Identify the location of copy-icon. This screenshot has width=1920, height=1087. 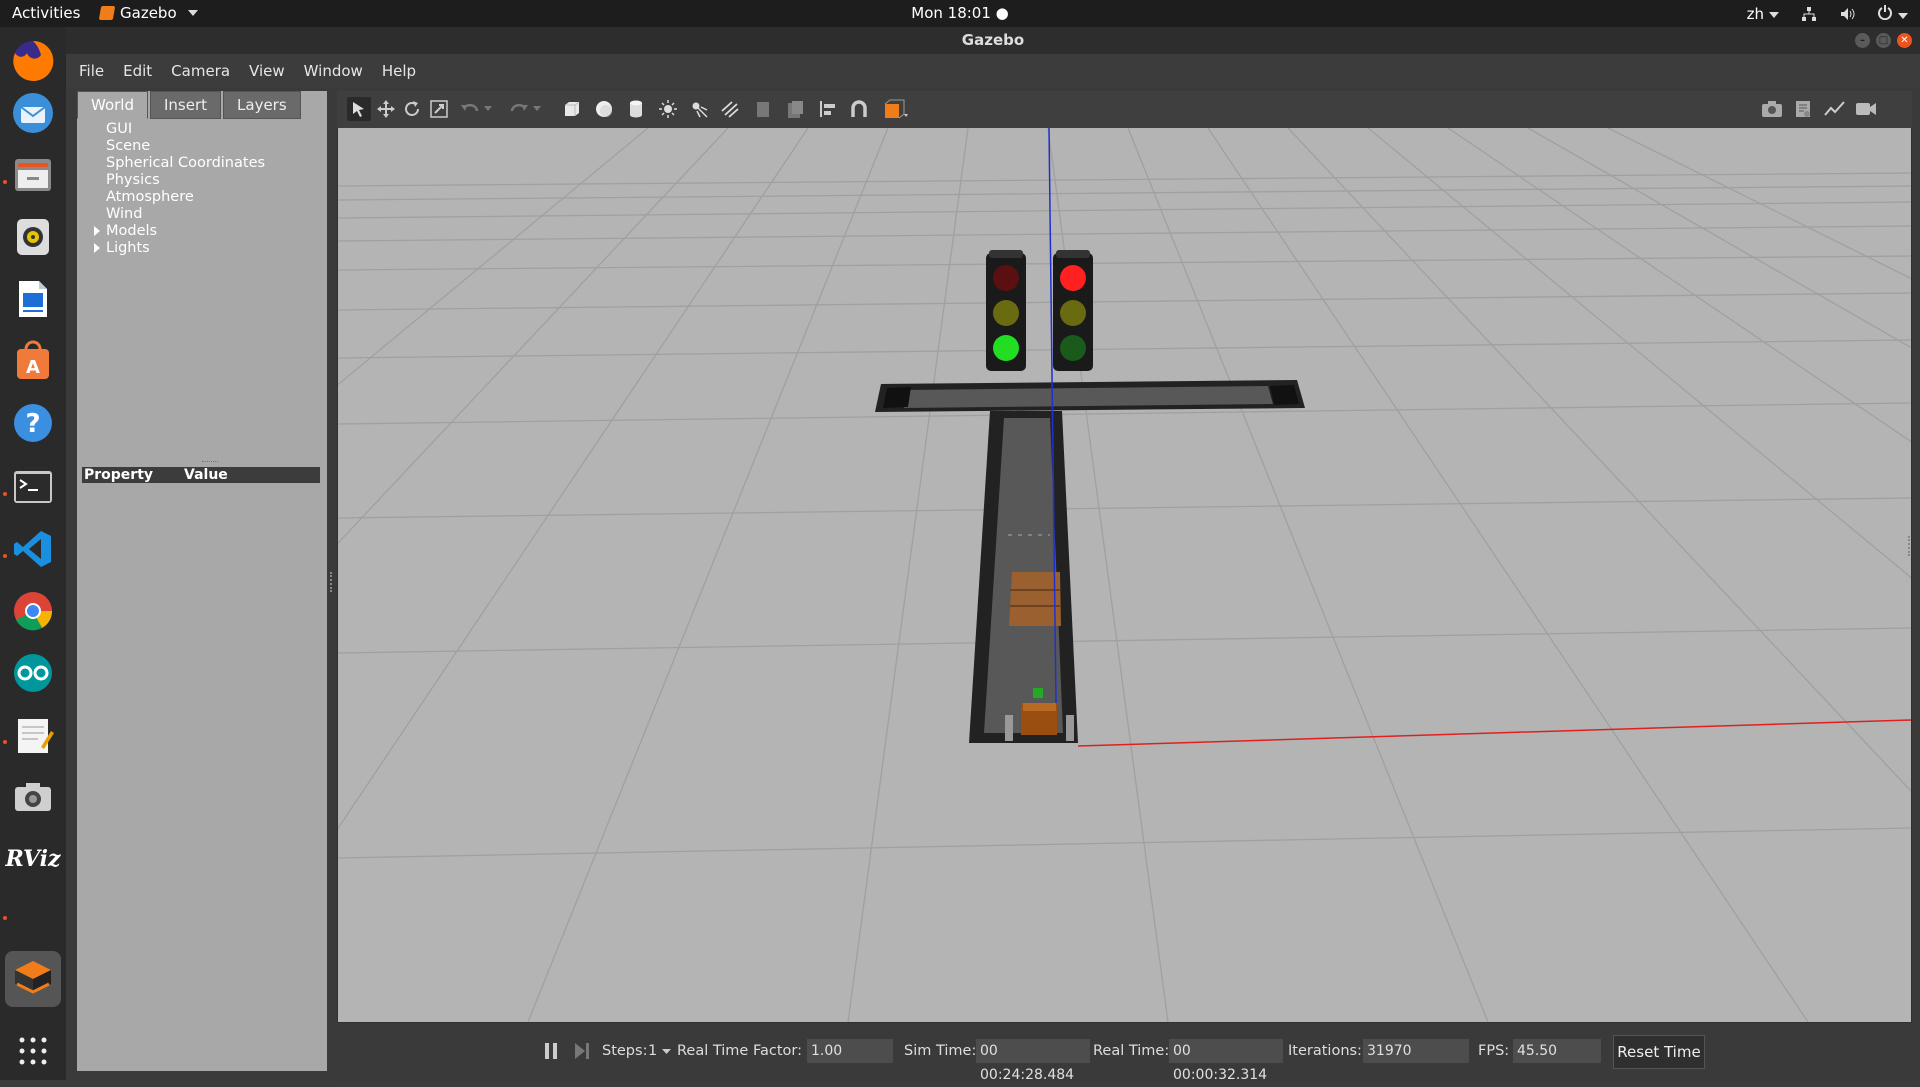
(763, 109).